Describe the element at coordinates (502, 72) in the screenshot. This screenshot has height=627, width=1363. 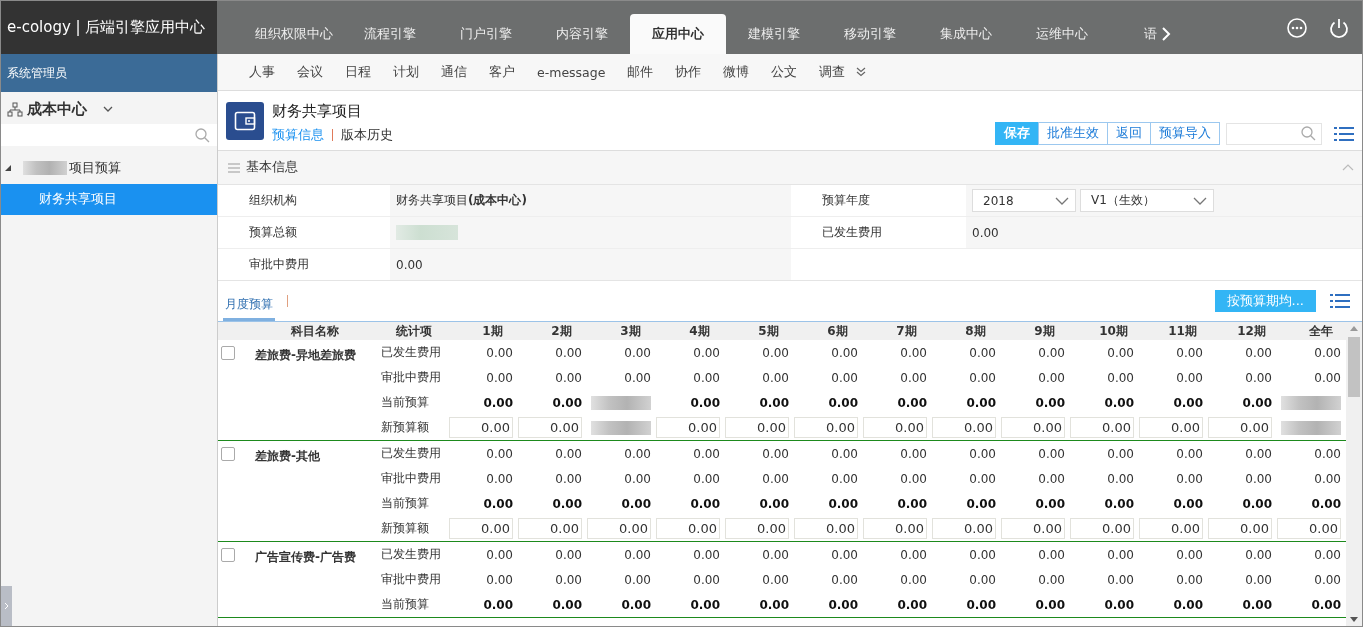
I see `sub-nav-item: 客户` at that location.